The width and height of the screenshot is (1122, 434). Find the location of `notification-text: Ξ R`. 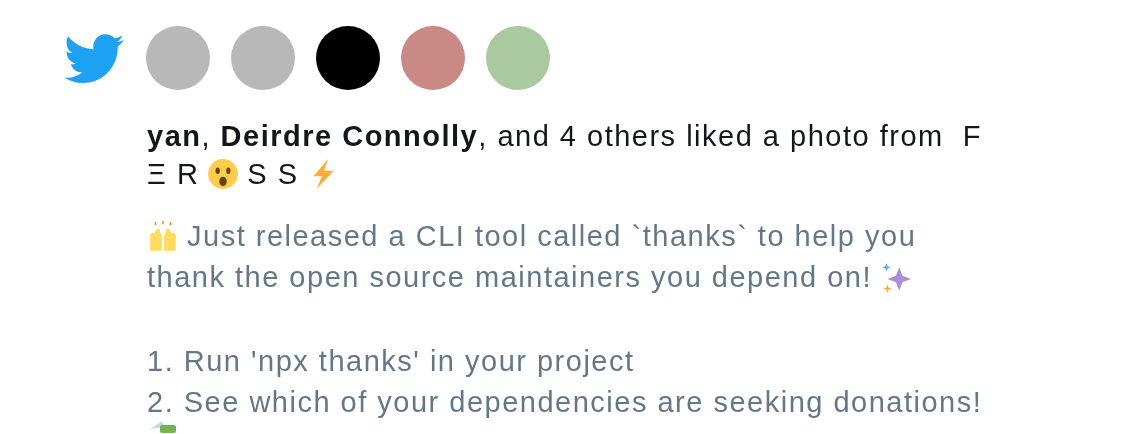

notification-text: Ξ R is located at coordinates (173, 174).